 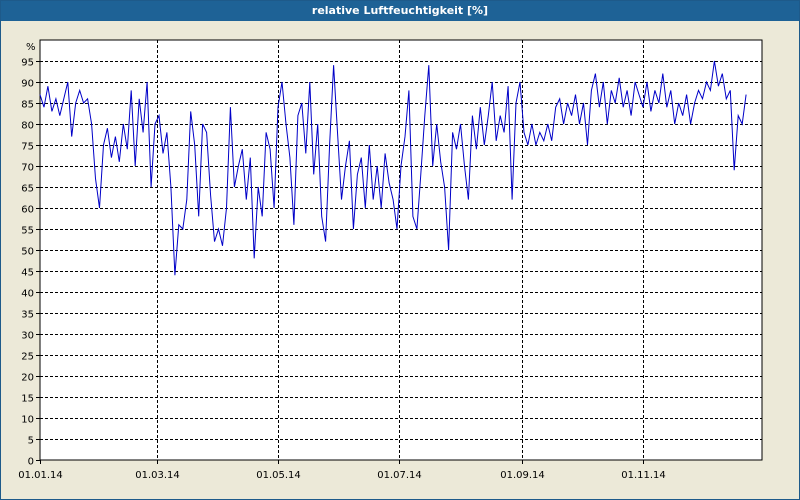 I want to click on x-tick-label: 01.09.14, so click(x=522, y=475).